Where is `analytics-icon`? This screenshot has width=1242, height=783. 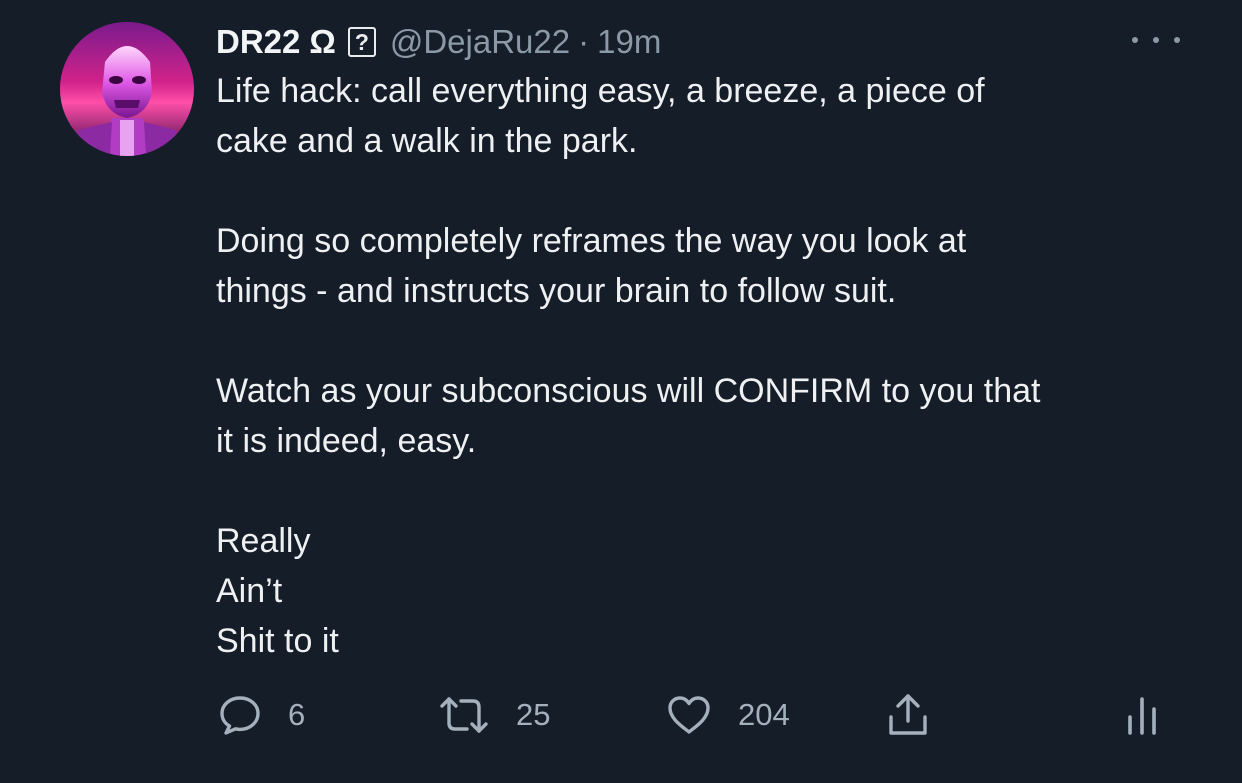
analytics-icon is located at coordinates (1142, 716).